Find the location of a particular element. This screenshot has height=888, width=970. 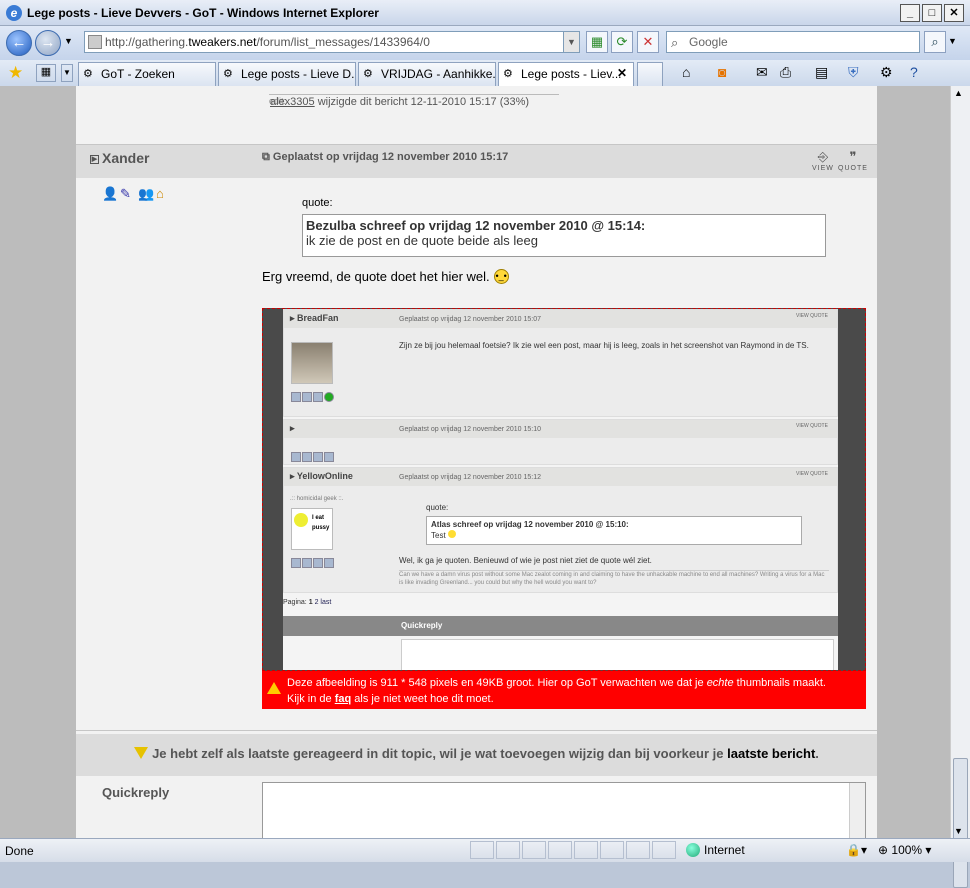

safety-icon: ⛨ is located at coordinates (853, 72).